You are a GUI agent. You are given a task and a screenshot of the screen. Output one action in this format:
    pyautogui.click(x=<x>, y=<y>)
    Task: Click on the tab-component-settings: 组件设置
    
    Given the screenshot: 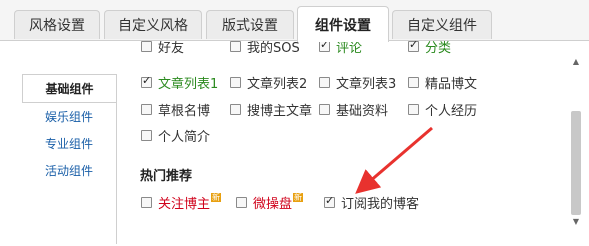 What is the action you would take?
    pyautogui.click(x=343, y=24)
    